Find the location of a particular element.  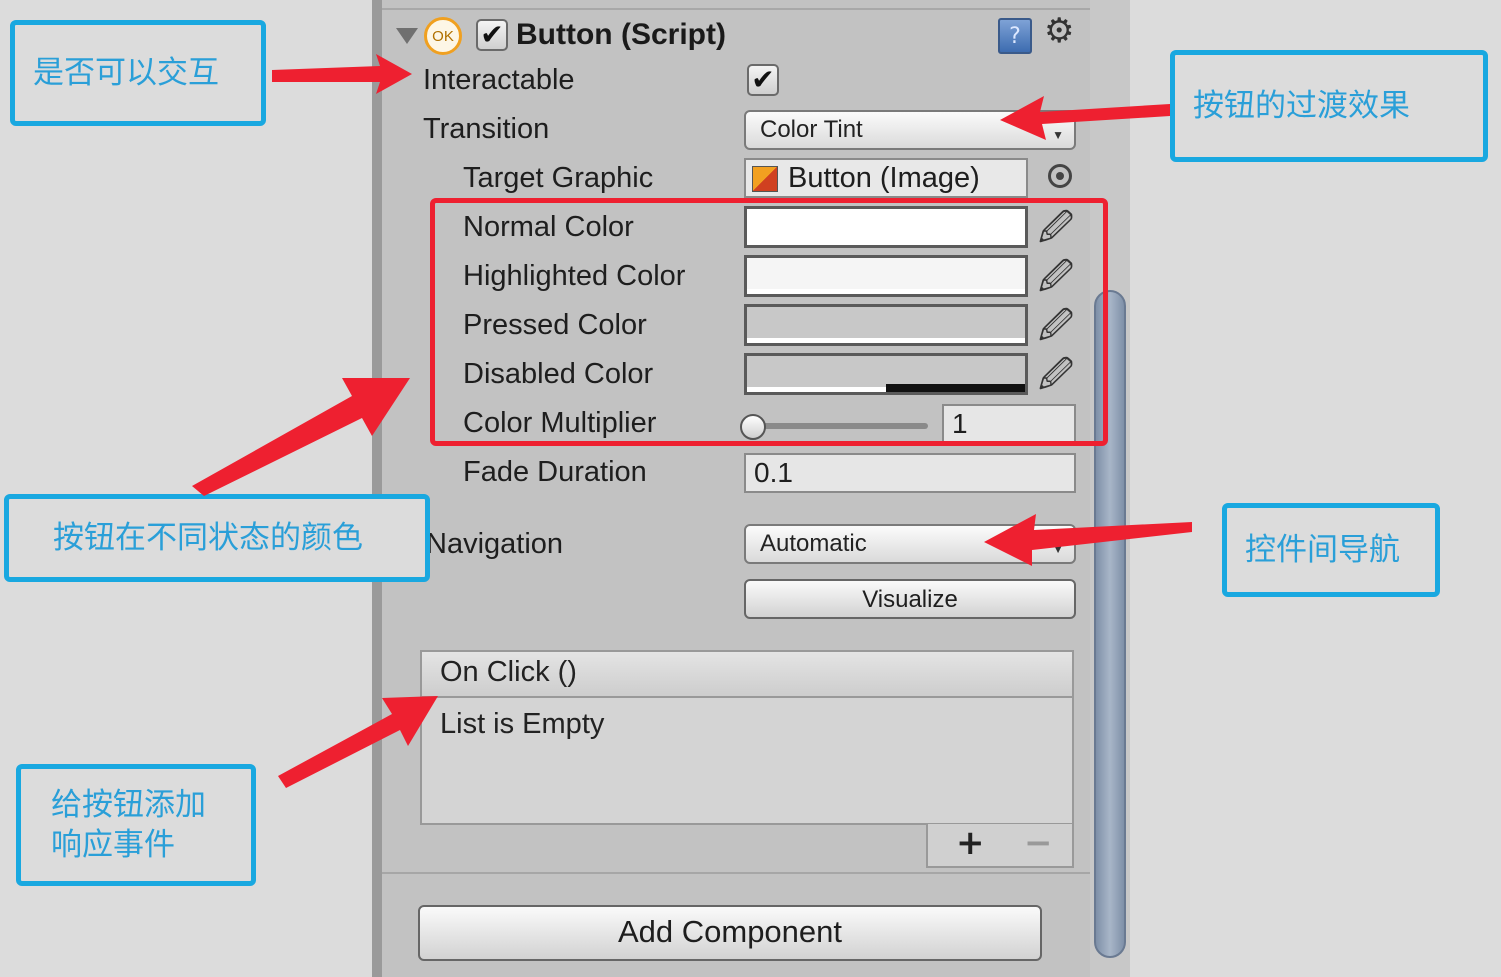

fade-duration-label: Fade Duration is located at coordinates (555, 472).